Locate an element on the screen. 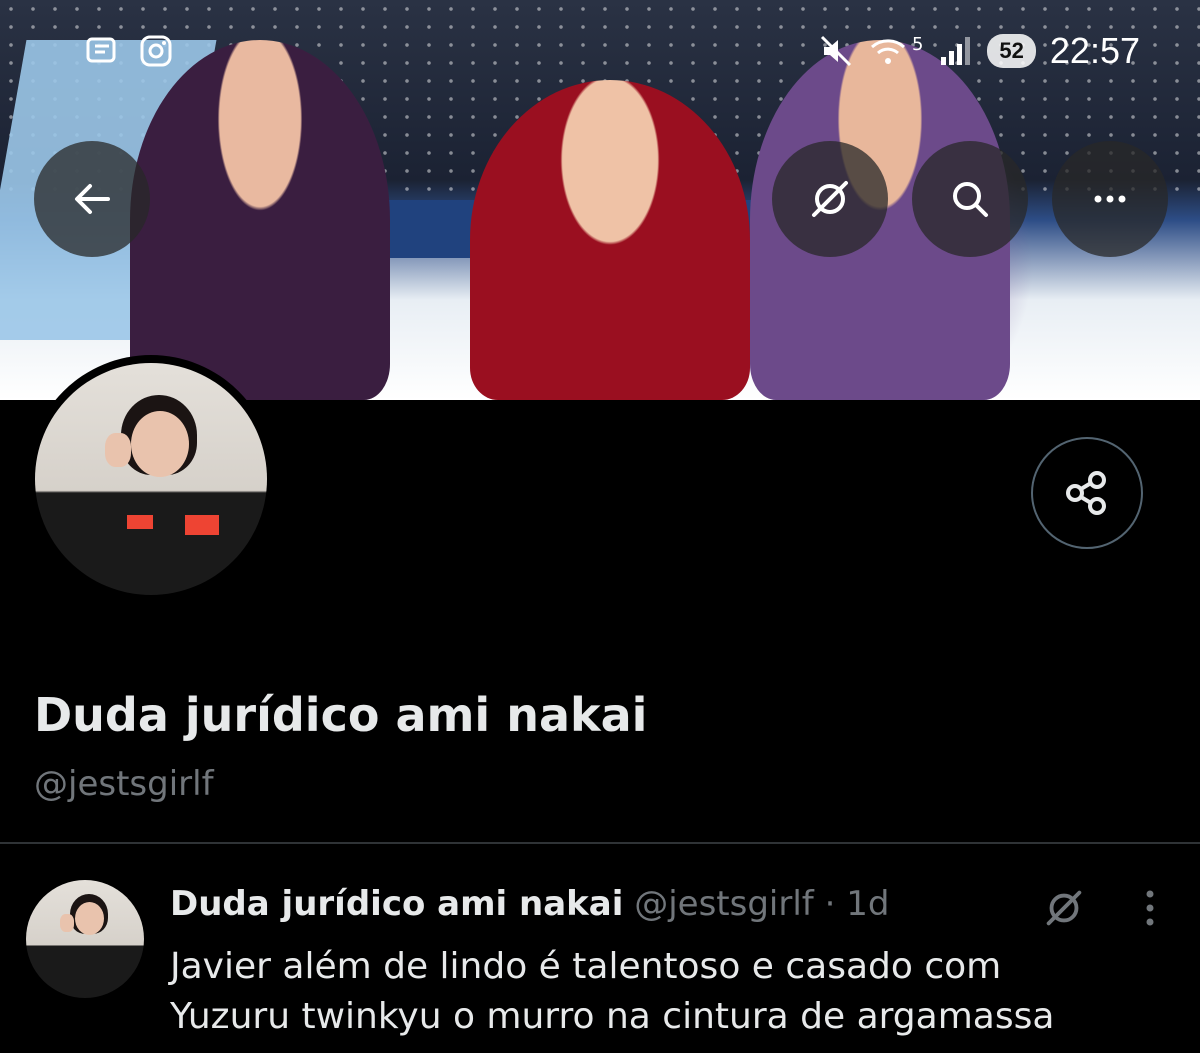 This screenshot has width=1200, height=1053. post-header: Duda jurídico ami nakai @jestsgirlf · 1d is located at coordinates (529, 904).